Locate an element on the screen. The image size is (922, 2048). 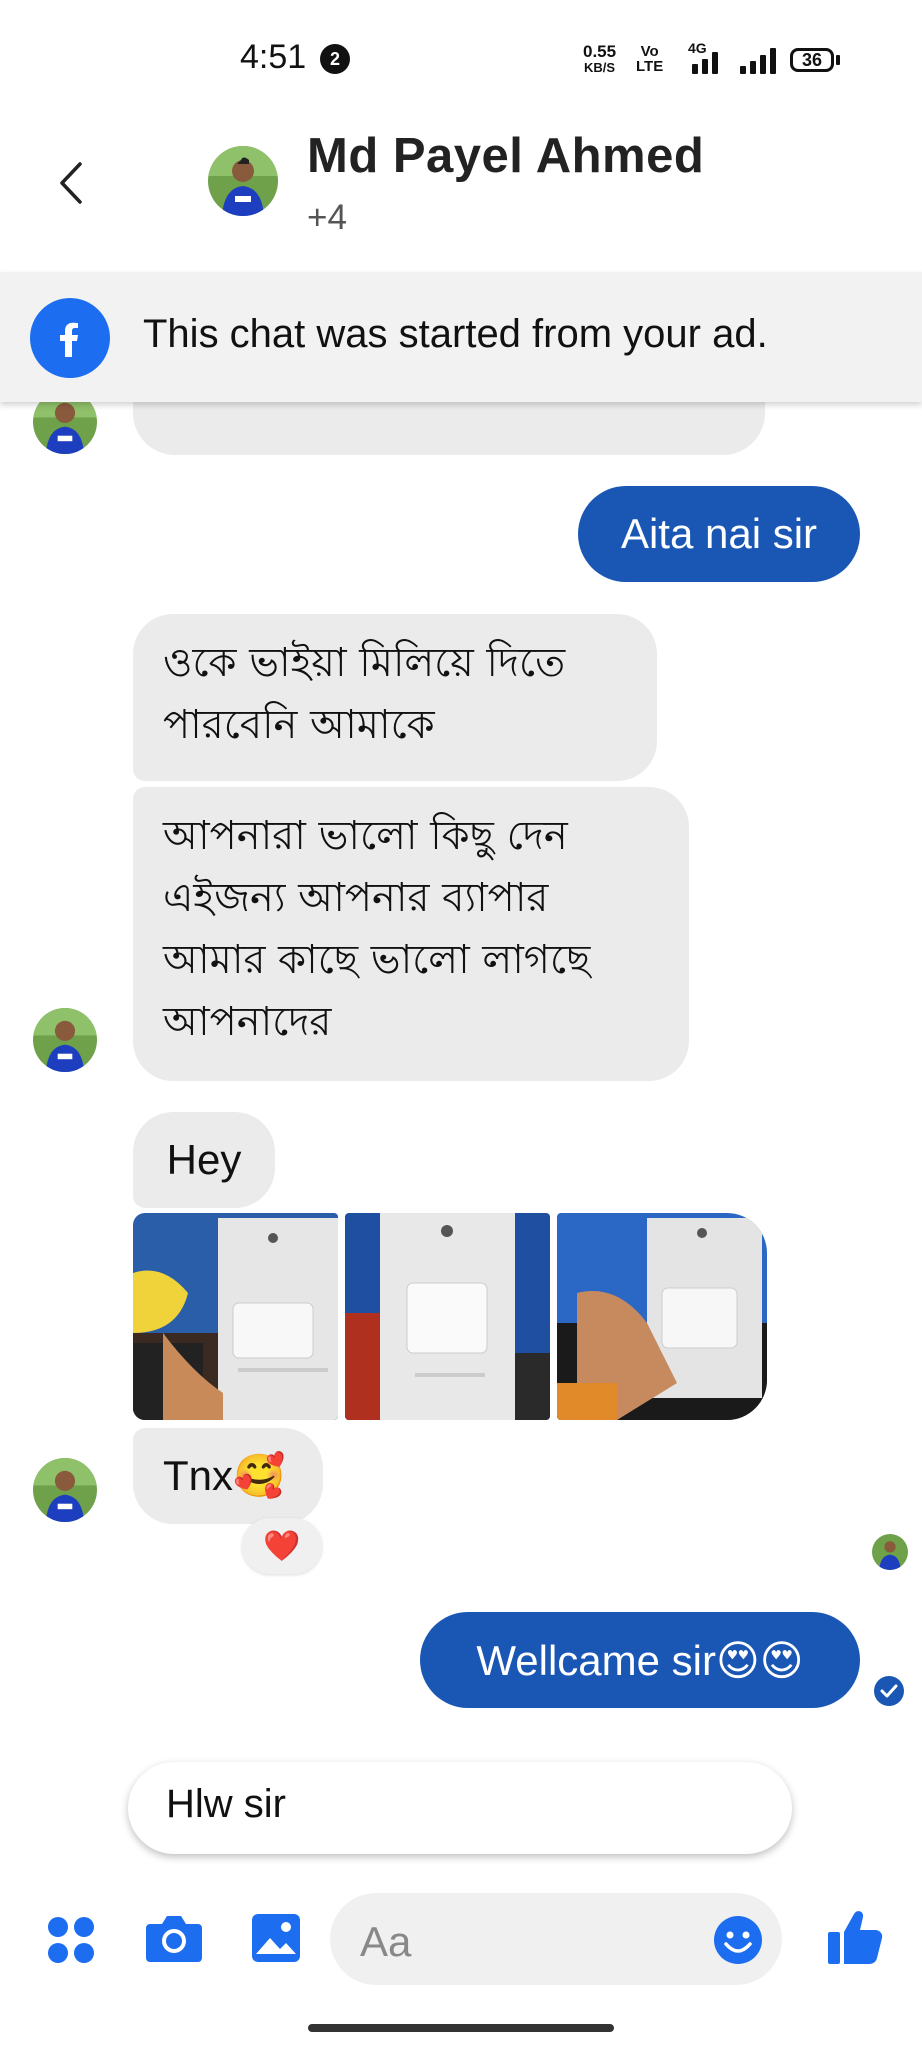
incoming-message: ওকে ভাইয়া মিলিয়ে দিতে পারবেনি আমাকে is located at coordinates (395, 697).